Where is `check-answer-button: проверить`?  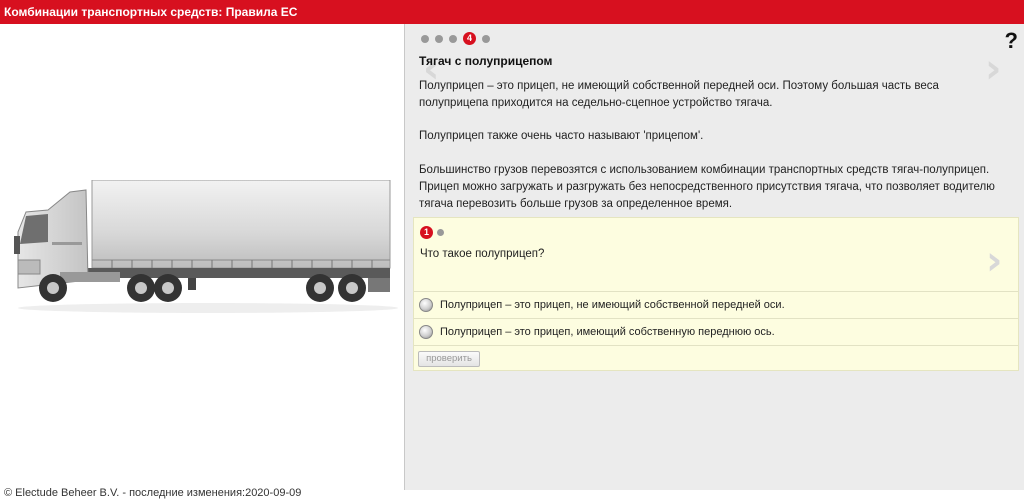 check-answer-button: проверить is located at coordinates (449, 359).